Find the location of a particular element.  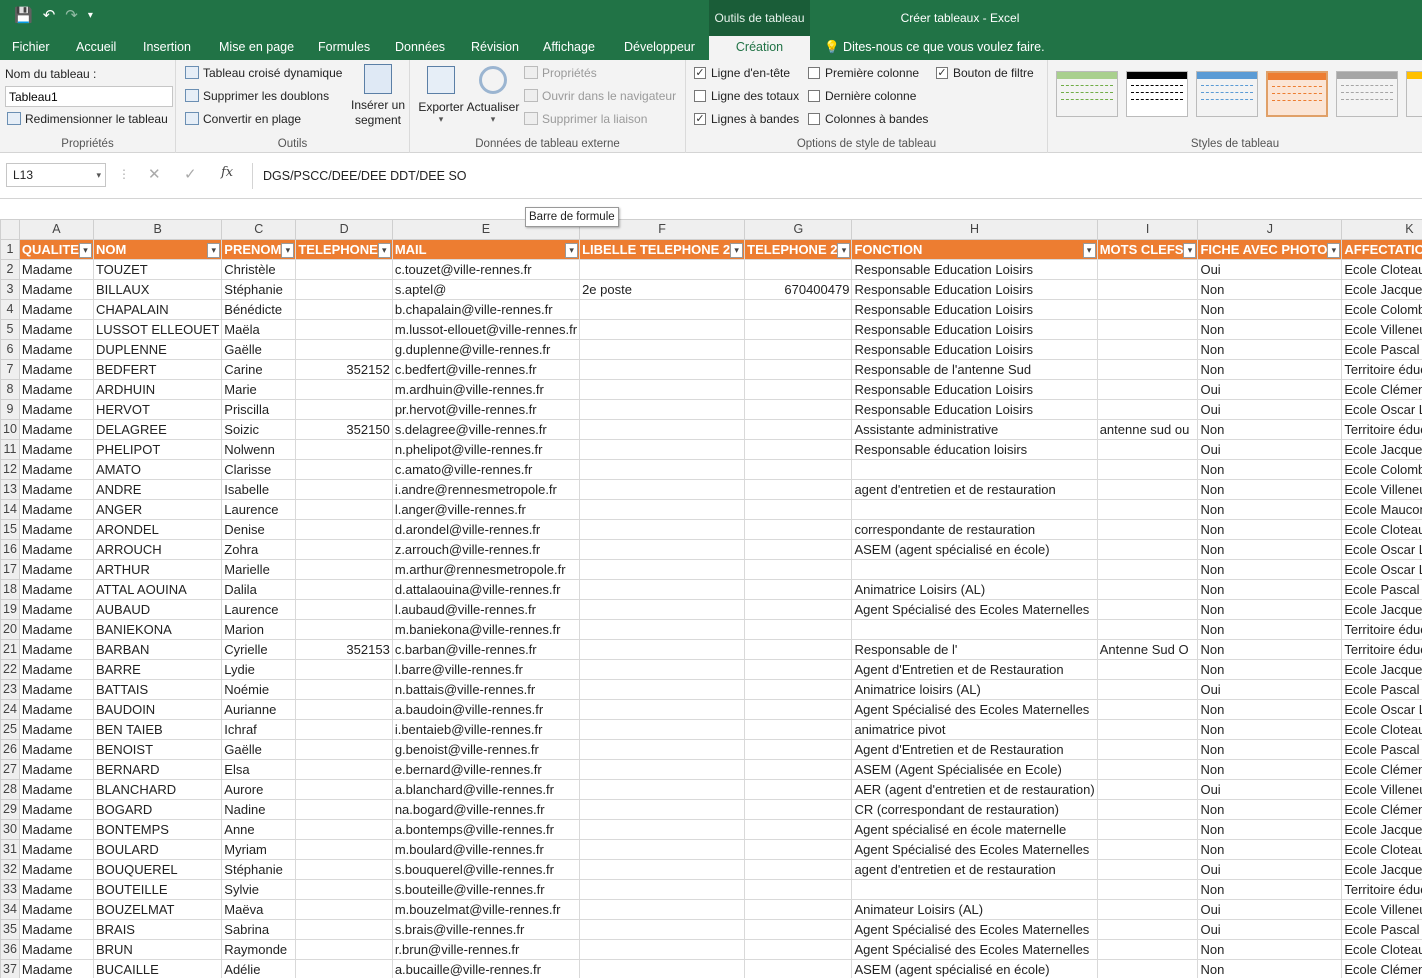

cell: HERVOT is located at coordinates (157, 409).